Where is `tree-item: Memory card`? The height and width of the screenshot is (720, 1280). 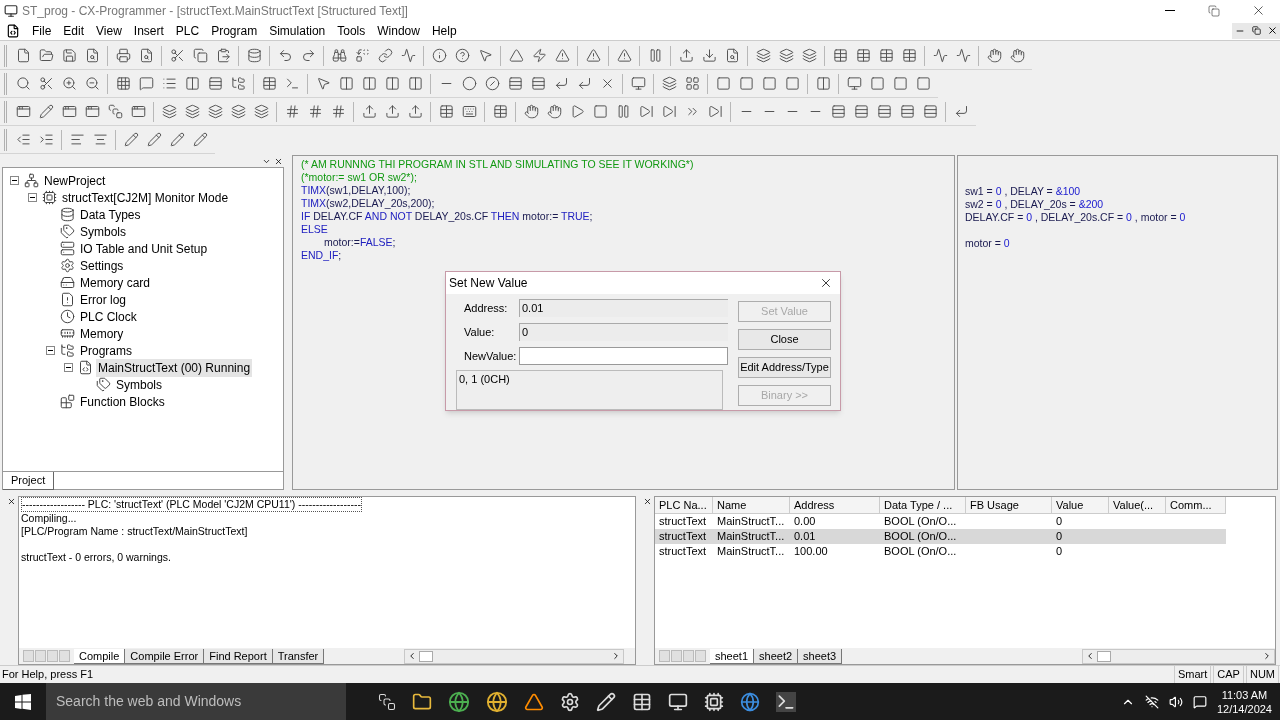
tree-item: Memory card is located at coordinates (115, 282).